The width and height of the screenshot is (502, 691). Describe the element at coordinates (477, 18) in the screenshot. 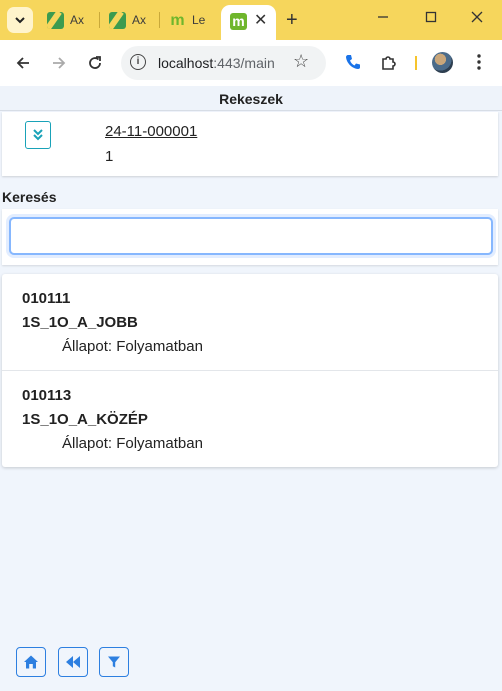

I see `window-close-icon` at that location.